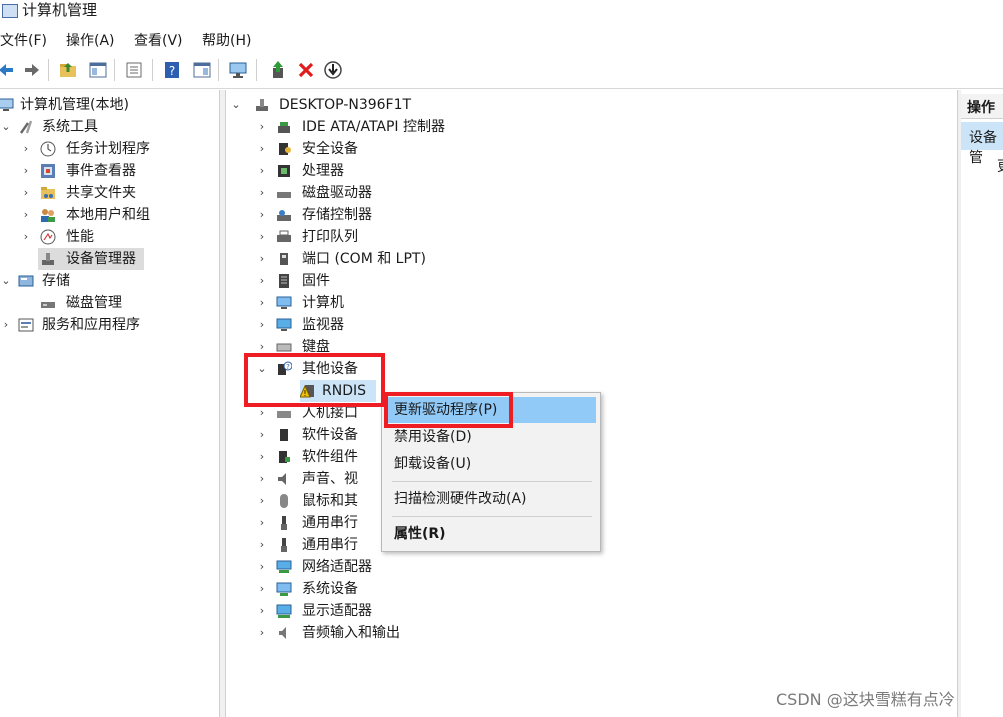  I want to click on device-category: › 显示适配器, so click(456, 611).